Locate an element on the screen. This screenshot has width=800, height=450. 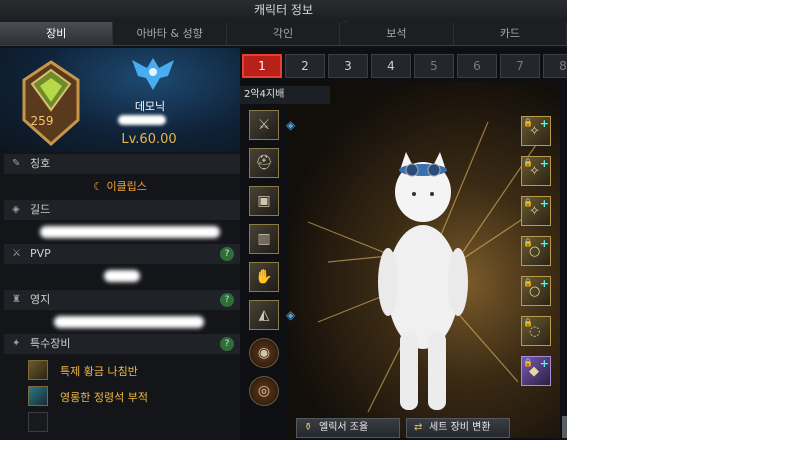
title-section-header: ✎ 칭호 is located at coordinates (122, 164).